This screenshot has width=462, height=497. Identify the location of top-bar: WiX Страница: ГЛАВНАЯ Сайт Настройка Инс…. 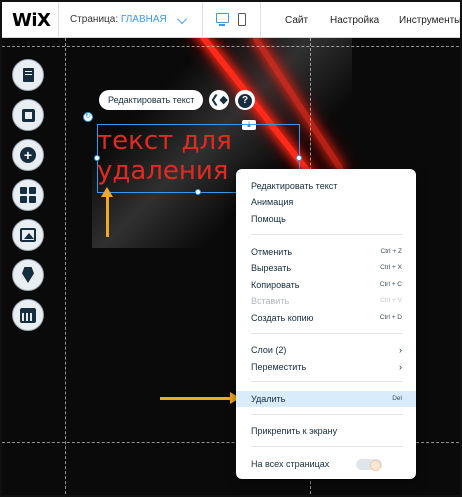
(231, 20).